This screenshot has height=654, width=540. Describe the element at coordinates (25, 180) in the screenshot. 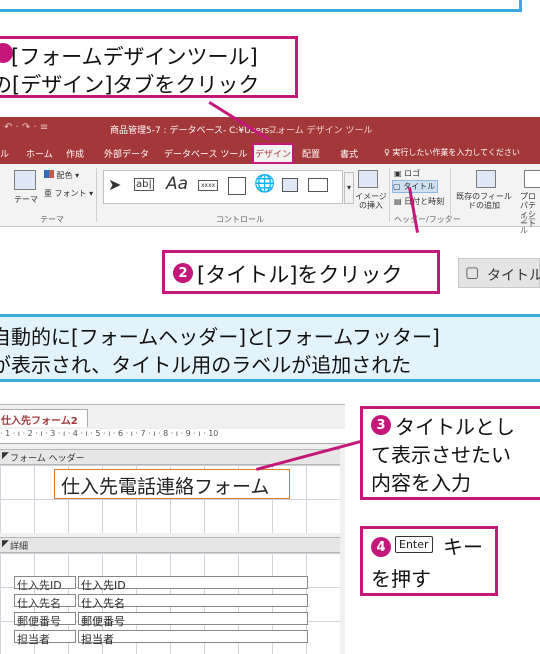

I see `theme-icon` at that location.